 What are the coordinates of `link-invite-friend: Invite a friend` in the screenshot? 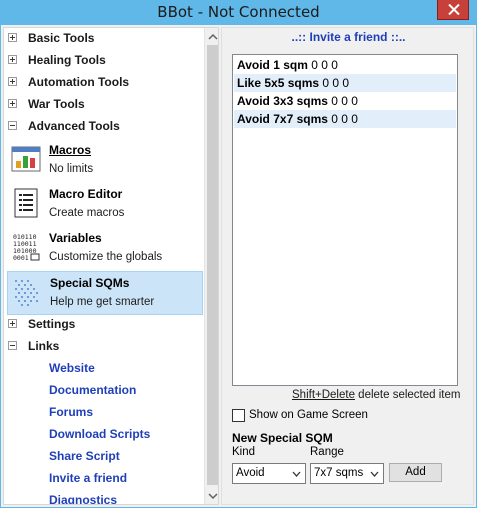 It's located at (88, 478).